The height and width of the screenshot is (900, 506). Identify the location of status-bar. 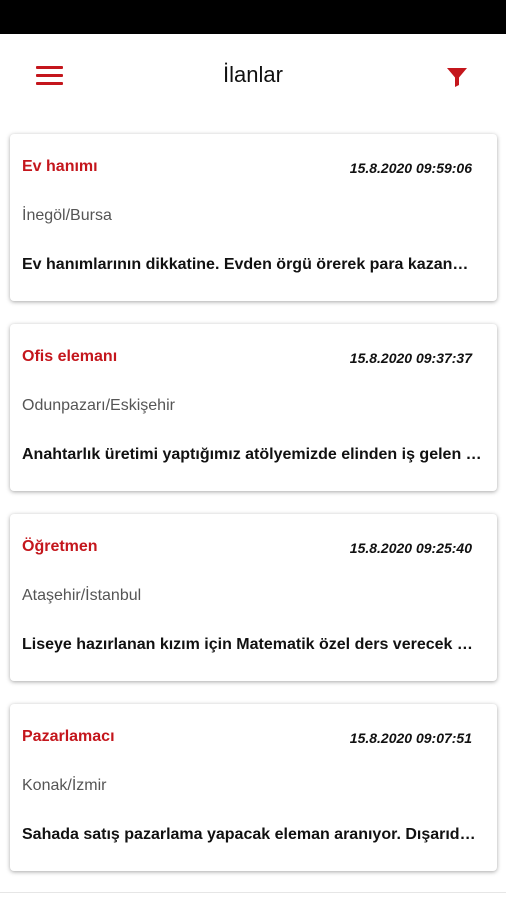
(253, 17).